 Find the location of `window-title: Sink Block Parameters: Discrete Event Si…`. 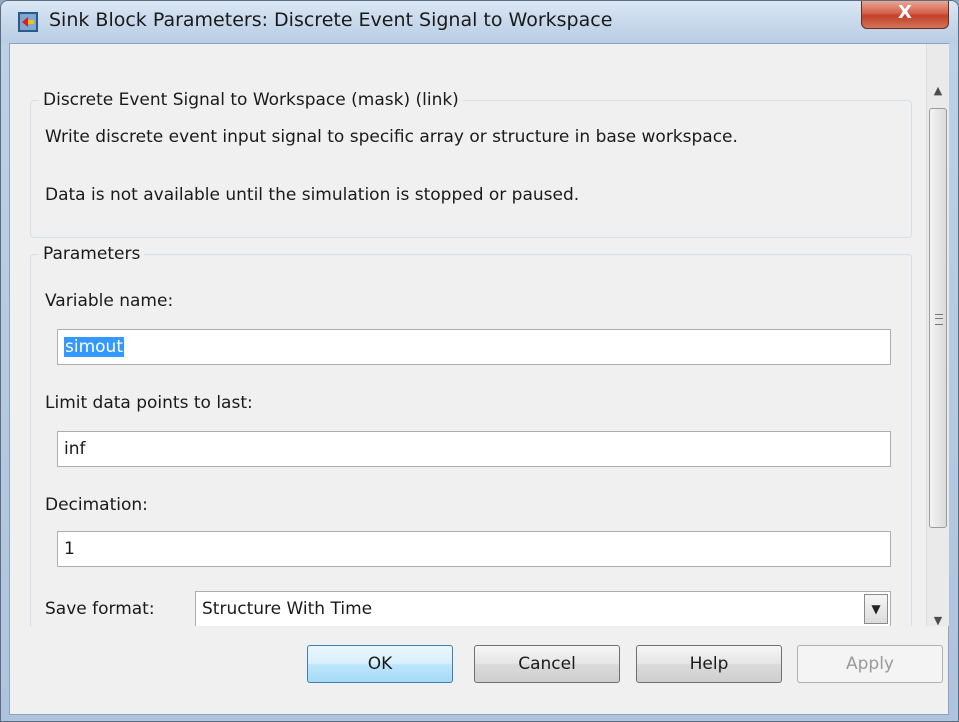

window-title: Sink Block Parameters: Discrete Event Si… is located at coordinates (331, 20).